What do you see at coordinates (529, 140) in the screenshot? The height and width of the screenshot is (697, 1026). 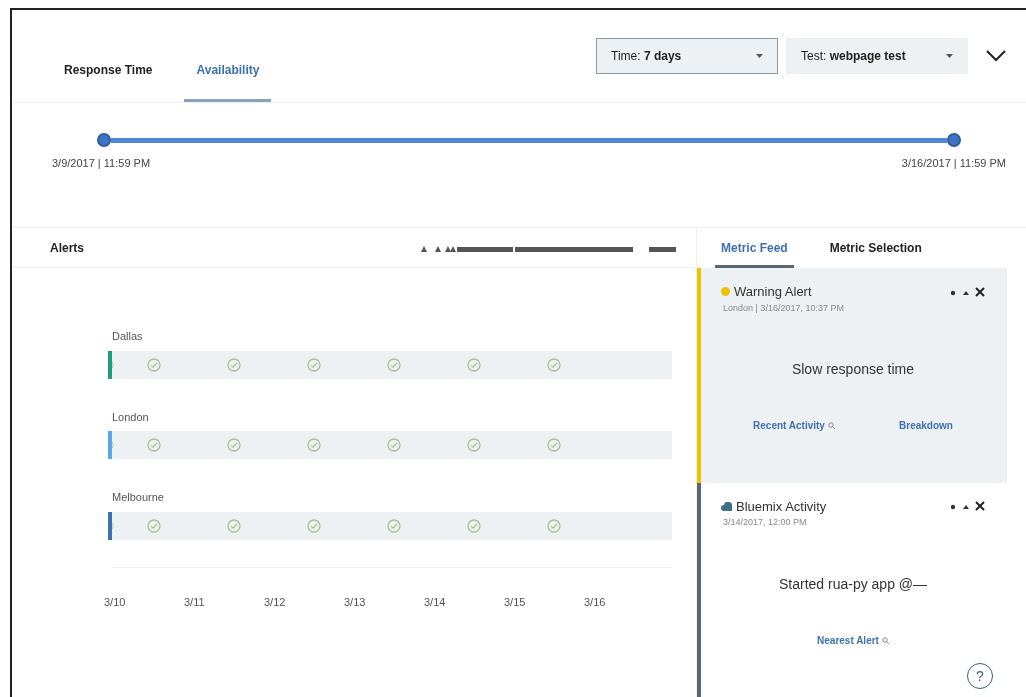 I see `slider-rail` at bounding box center [529, 140].